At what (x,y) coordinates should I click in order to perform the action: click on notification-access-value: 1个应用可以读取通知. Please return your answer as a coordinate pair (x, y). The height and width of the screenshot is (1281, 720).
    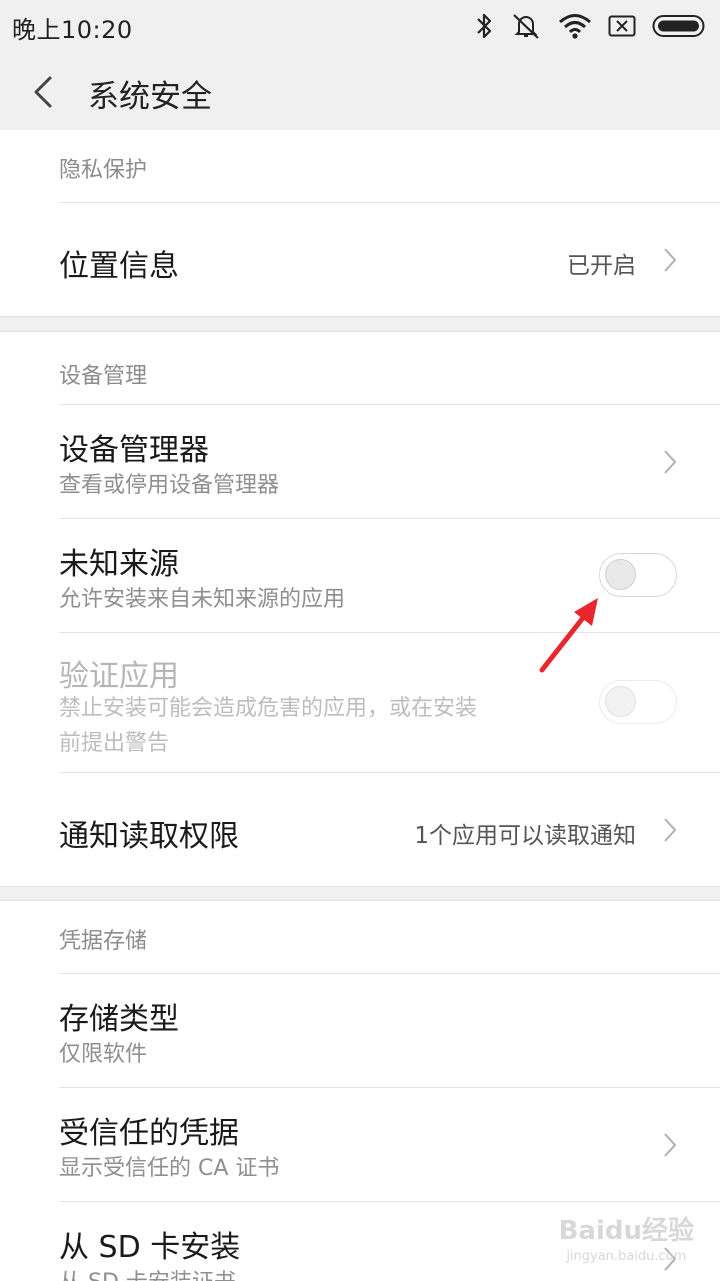
    Looking at the image, I should click on (525, 836).